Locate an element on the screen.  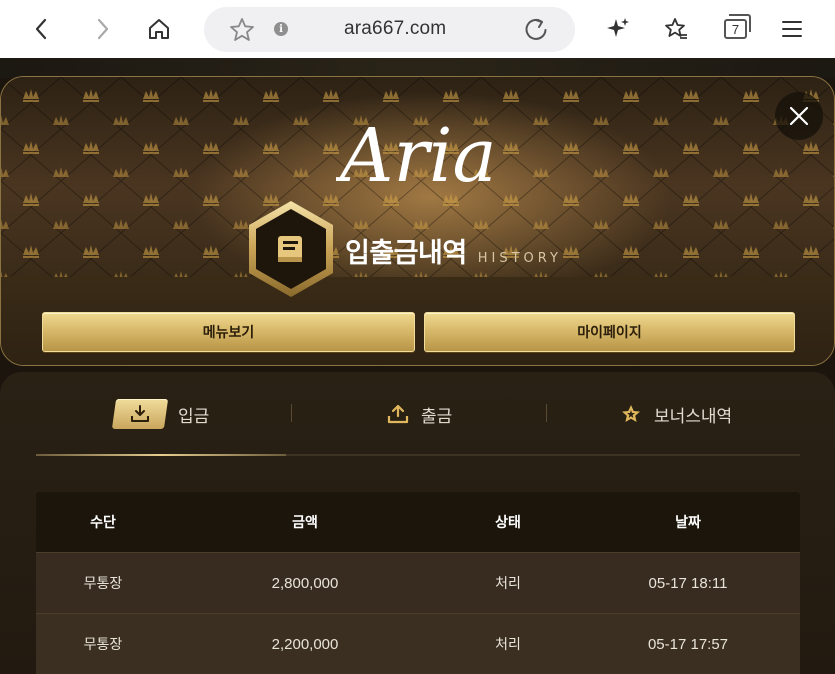
back-arrow-icon is located at coordinates (42, 29).